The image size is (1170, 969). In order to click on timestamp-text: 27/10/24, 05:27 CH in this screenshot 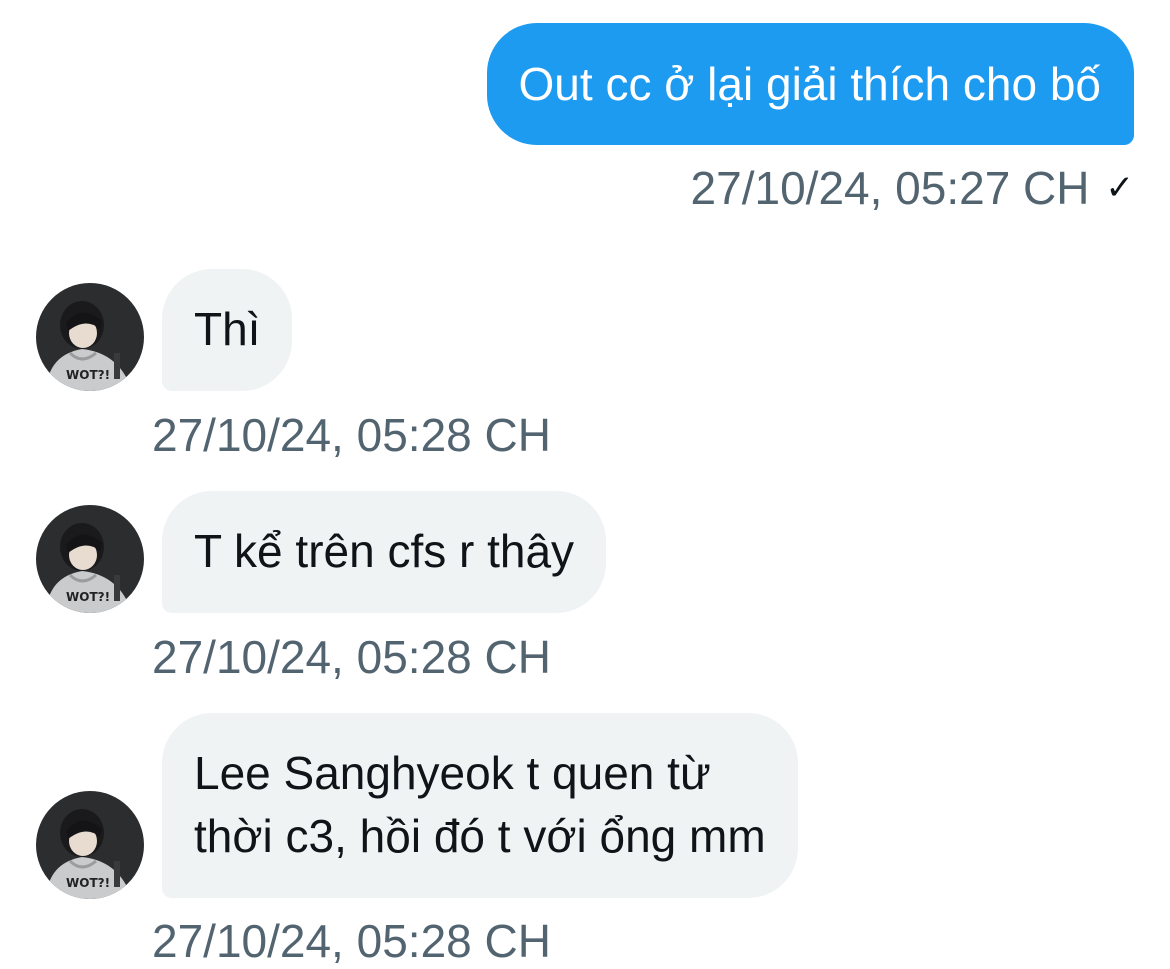, I will do `click(890, 188)`.